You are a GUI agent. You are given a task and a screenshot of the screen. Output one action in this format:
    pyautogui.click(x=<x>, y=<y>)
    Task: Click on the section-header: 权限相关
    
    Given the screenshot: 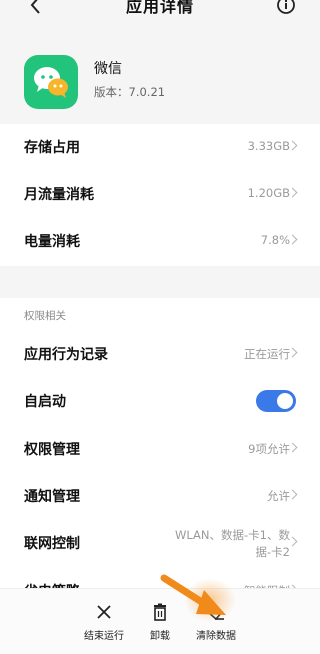 What is the action you would take?
    pyautogui.click(x=45, y=316)
    